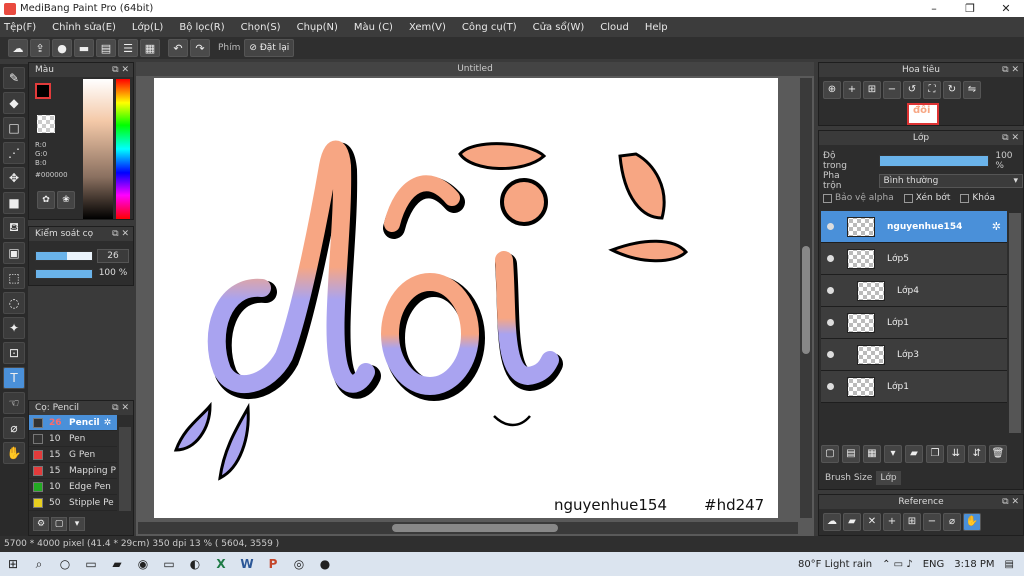 Image resolution: width=1024 pixels, height=576 pixels. What do you see at coordinates (852, 522) in the screenshot?
I see `open-folder-icon: ▰` at bounding box center [852, 522].